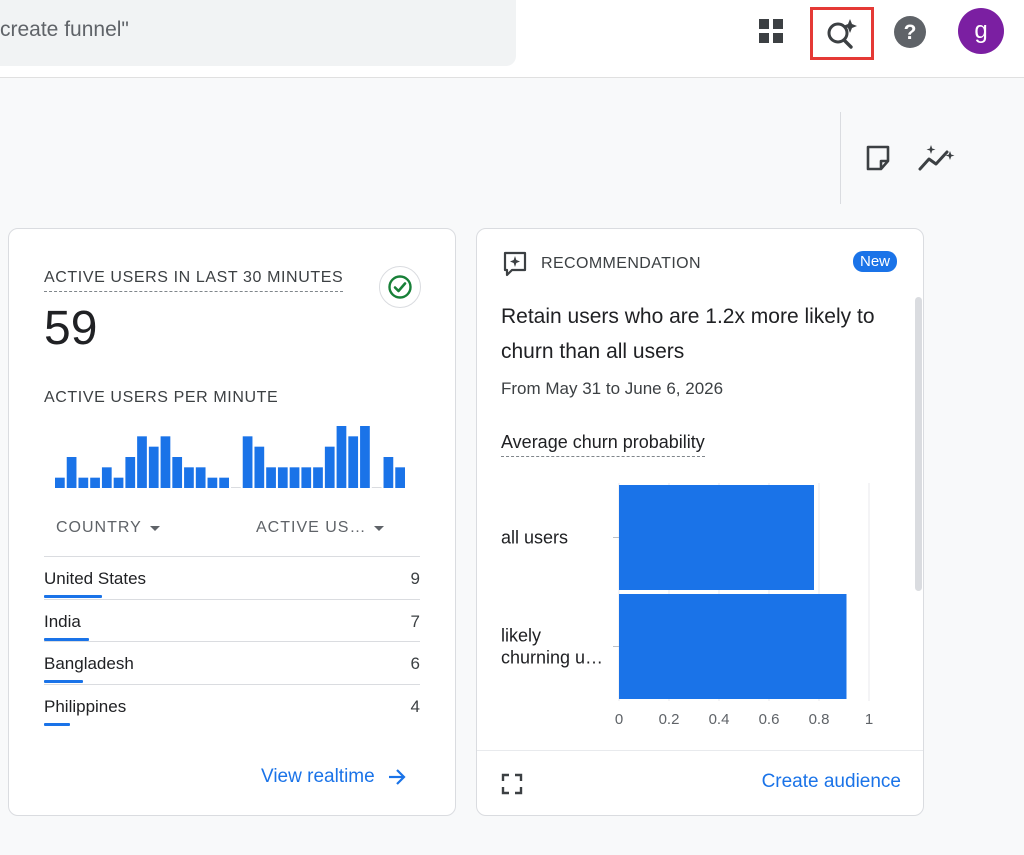 Image resolution: width=1024 pixels, height=855 pixels. Describe the element at coordinates (232, 577) in the screenshot. I see `table-row: United States 9` at that location.